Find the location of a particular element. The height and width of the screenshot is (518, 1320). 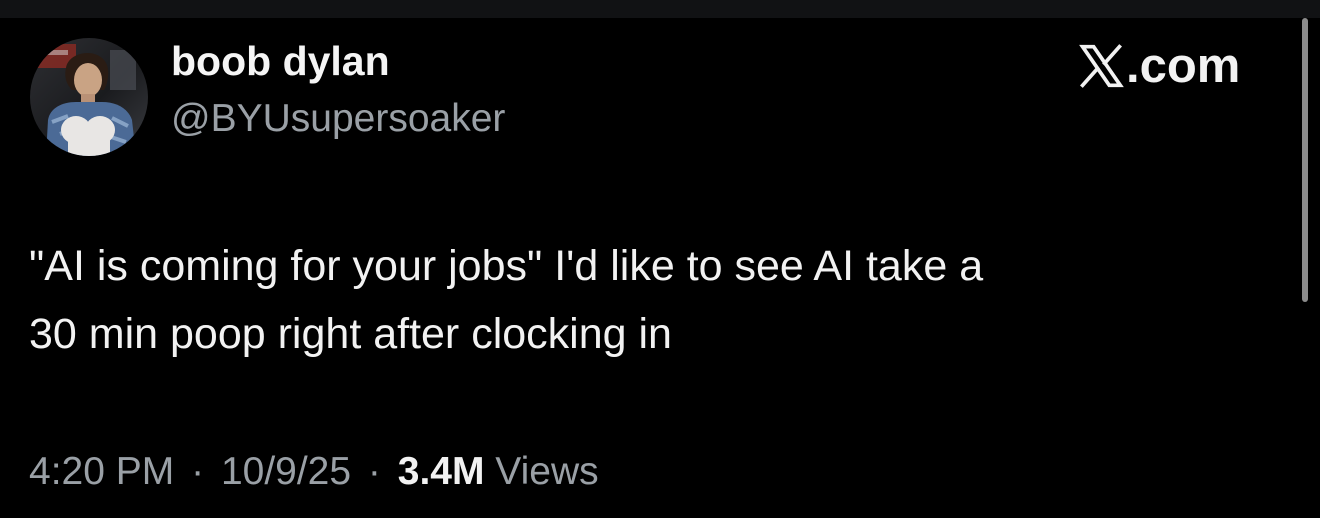

user-handle: @BYUsupersoaker is located at coordinates (338, 119).